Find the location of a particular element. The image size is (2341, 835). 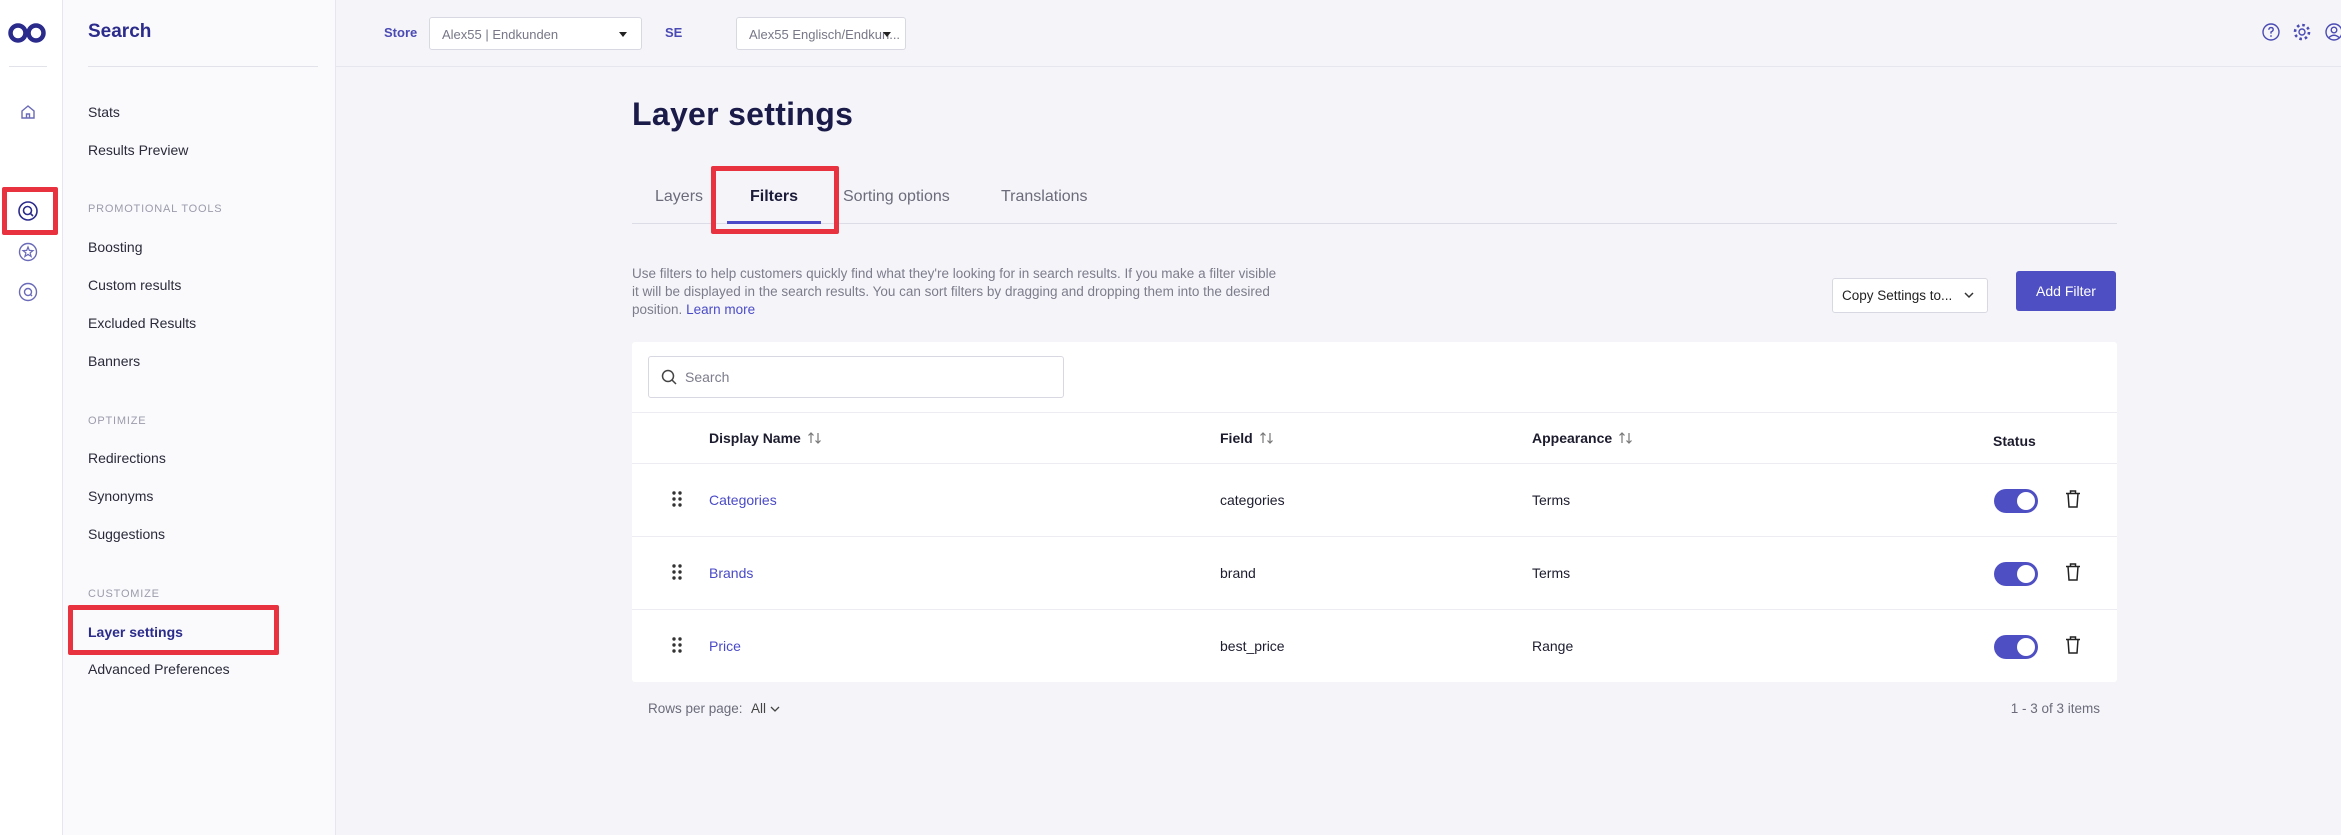

sidebar-item-suggestions: Suggestions is located at coordinates (126, 534).